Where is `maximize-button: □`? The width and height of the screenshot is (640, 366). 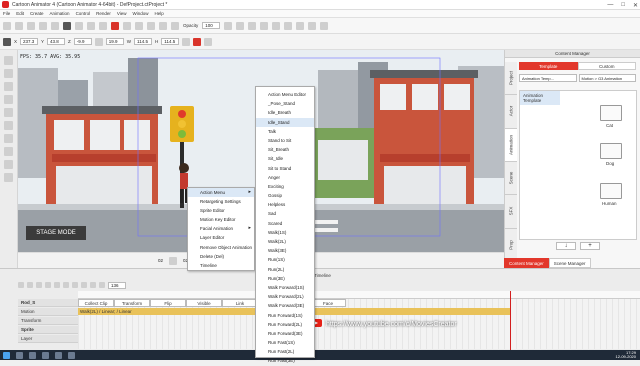 maximize-button: □ is located at coordinates (623, 5).